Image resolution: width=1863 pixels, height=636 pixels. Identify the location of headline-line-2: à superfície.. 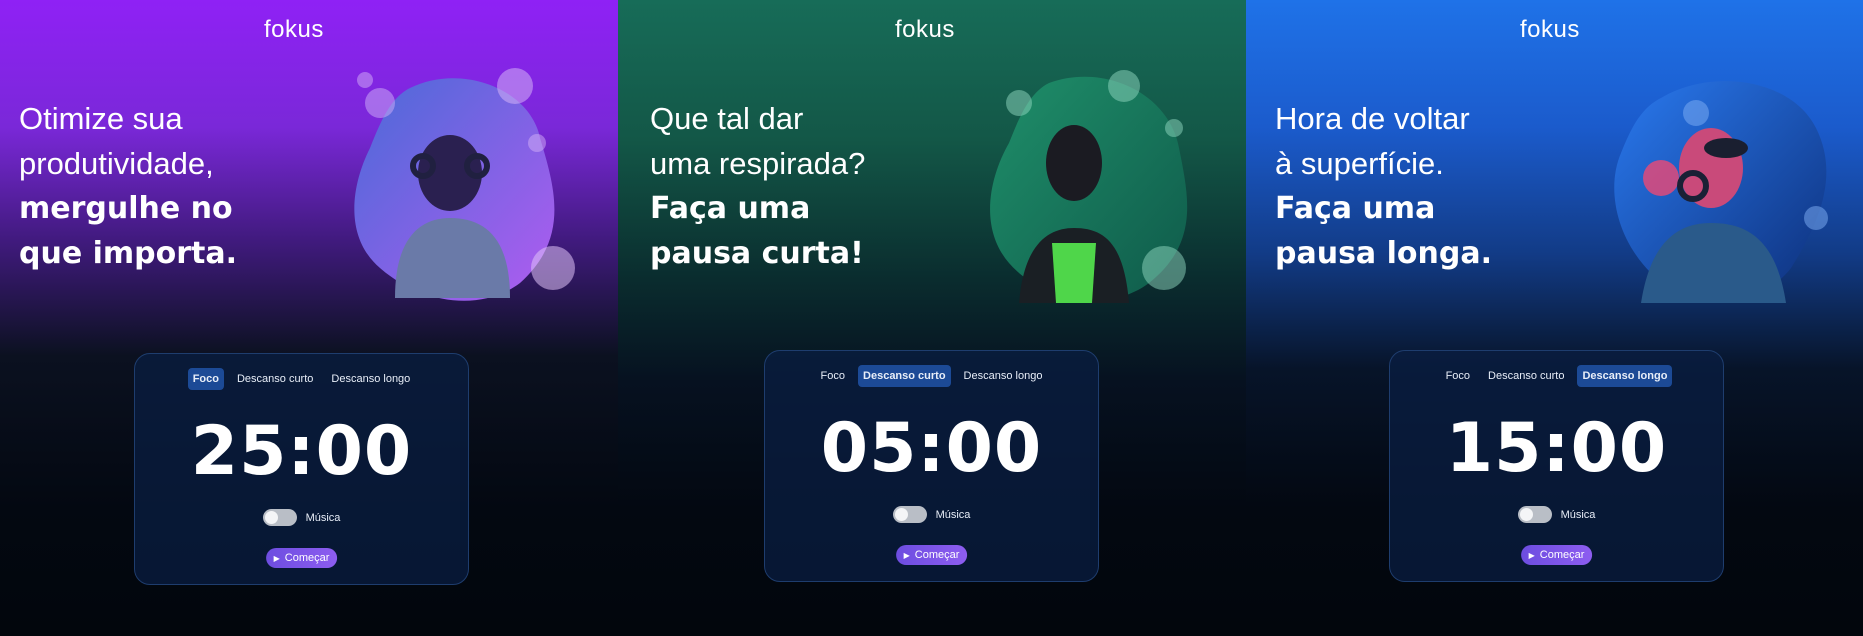
(1359, 163).